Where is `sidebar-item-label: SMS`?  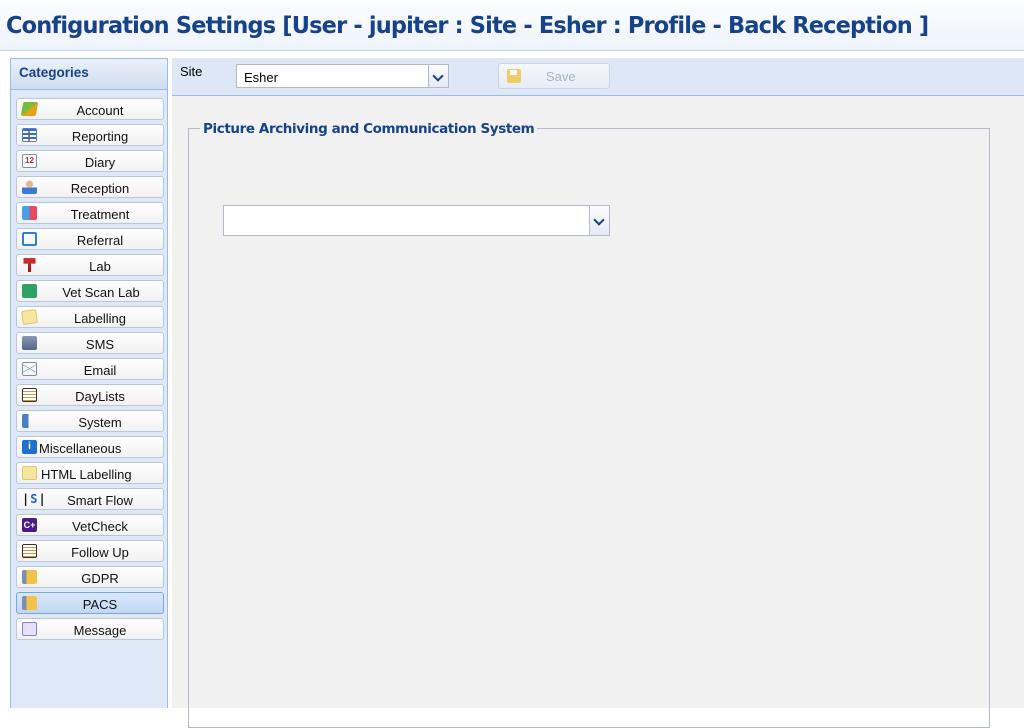
sidebar-item-label: SMS is located at coordinates (100, 344).